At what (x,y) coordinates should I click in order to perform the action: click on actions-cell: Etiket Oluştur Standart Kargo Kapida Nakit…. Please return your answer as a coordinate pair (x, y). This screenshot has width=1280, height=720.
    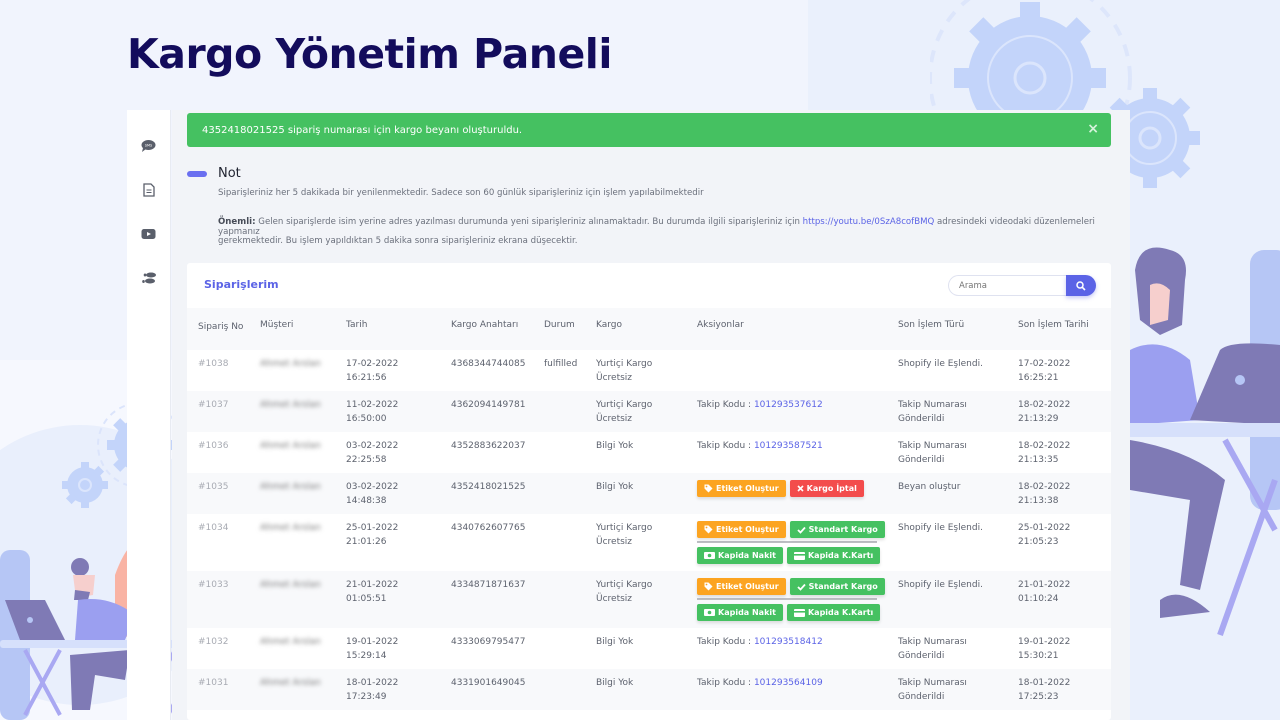
    Looking at the image, I should click on (797, 599).